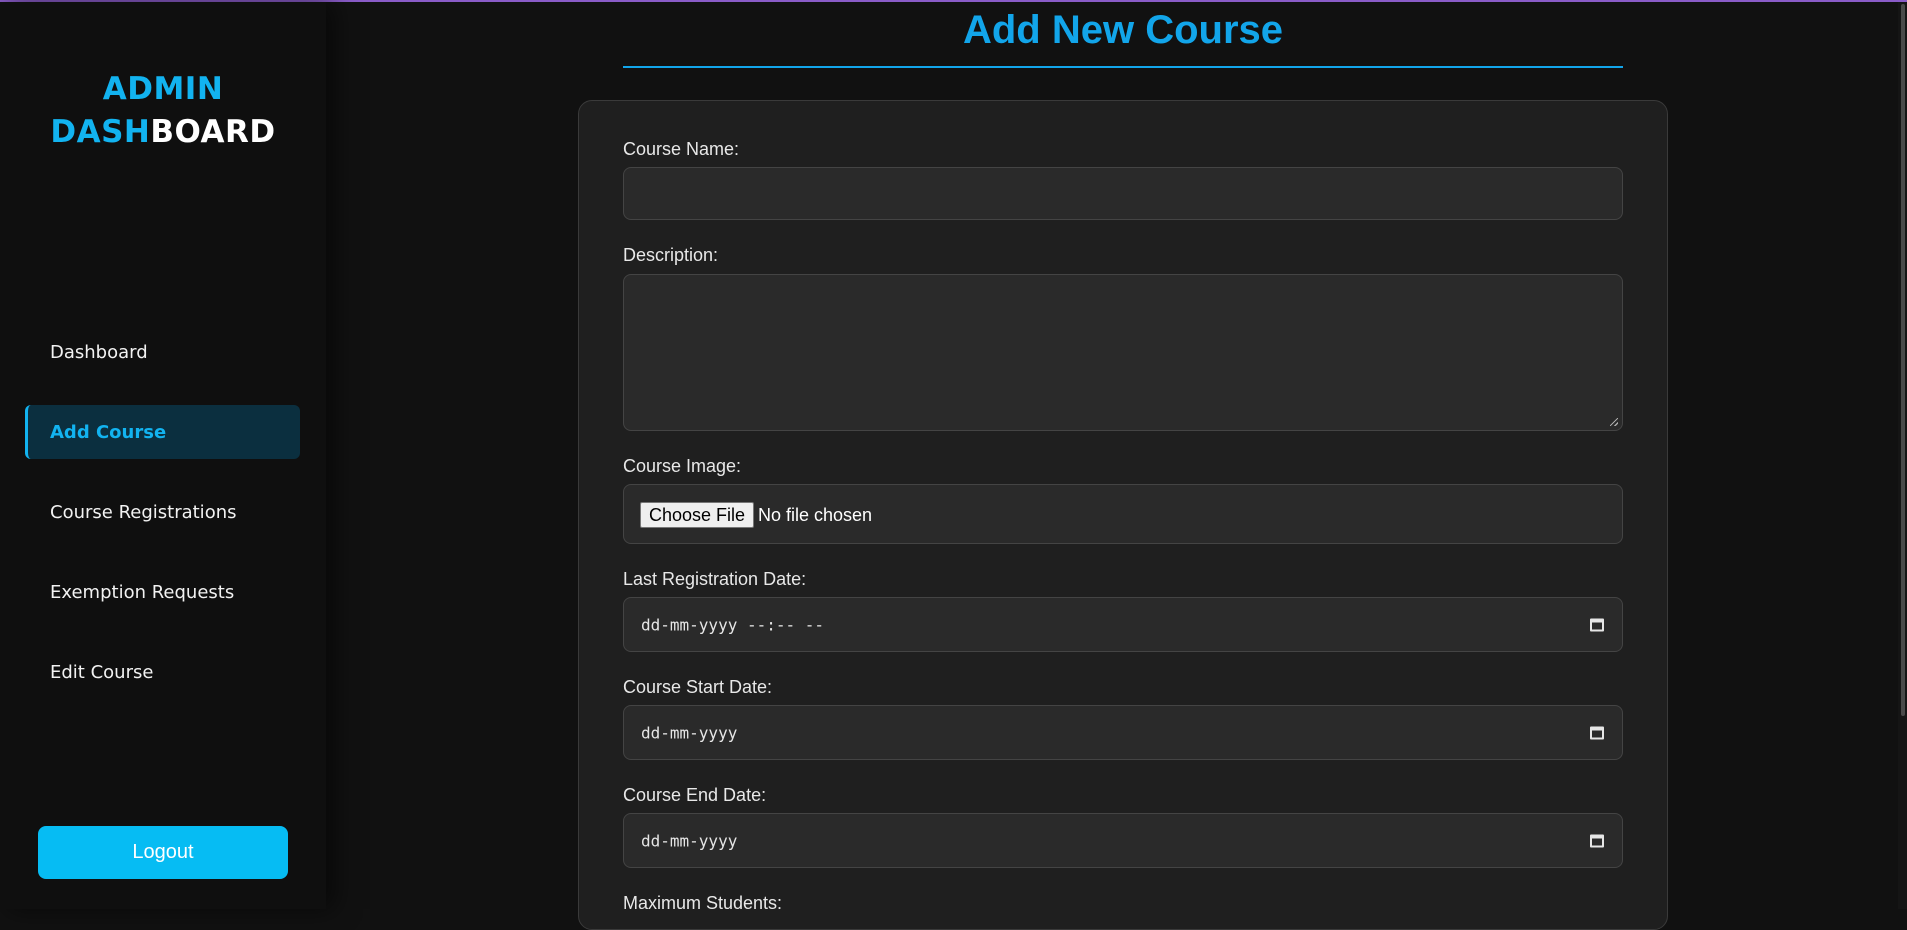 The height and width of the screenshot is (930, 1907). Describe the element at coordinates (1123, 67) in the screenshot. I see `title-divider` at that location.